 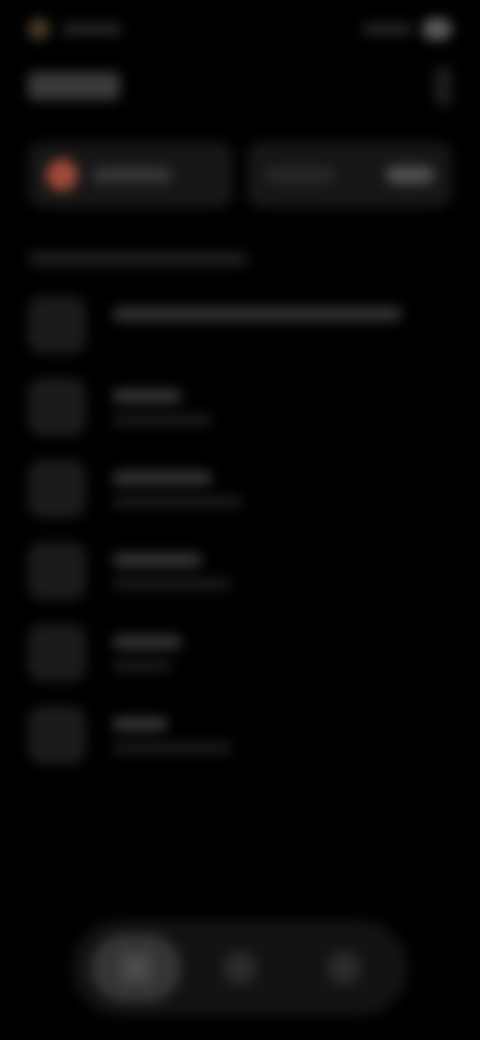 I want to click on header, so click(x=240, y=86).